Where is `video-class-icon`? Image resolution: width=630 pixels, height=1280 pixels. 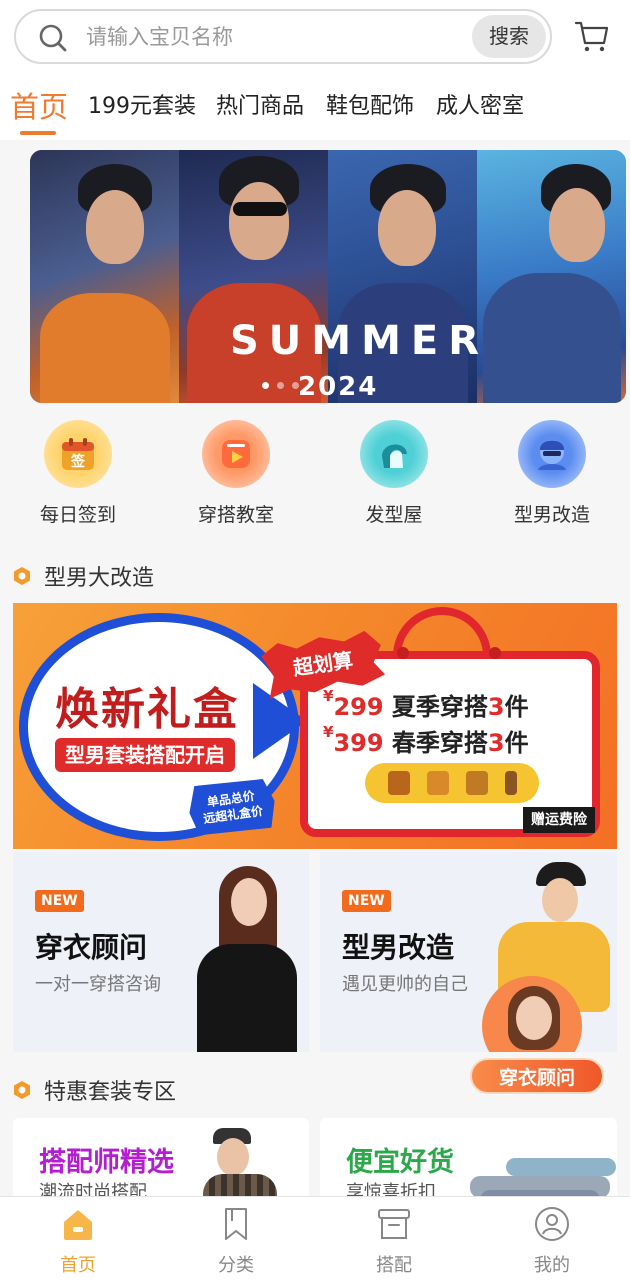
video-class-icon is located at coordinates (236, 454).